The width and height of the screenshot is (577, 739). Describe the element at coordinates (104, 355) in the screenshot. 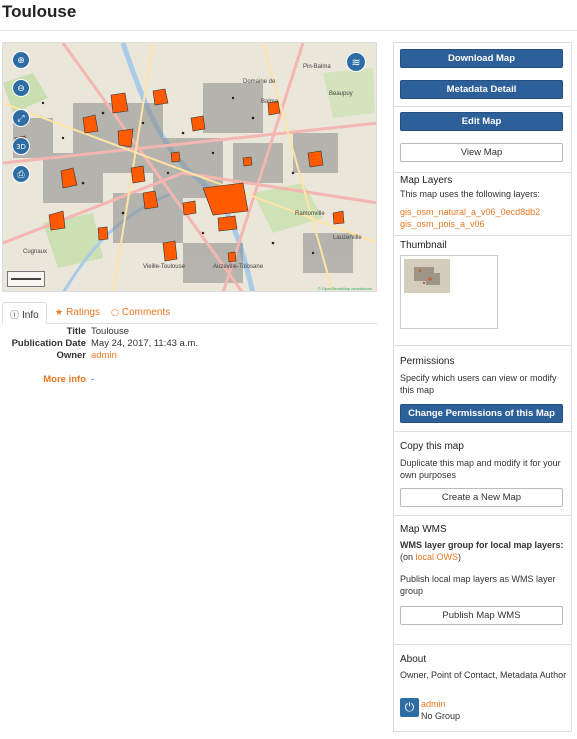

I see `owner-link: admin` at that location.